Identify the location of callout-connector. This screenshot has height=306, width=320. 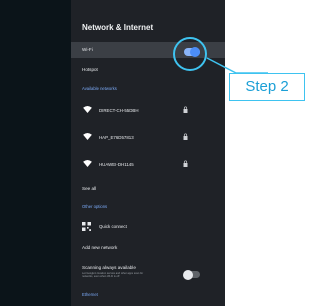
(237, 65).